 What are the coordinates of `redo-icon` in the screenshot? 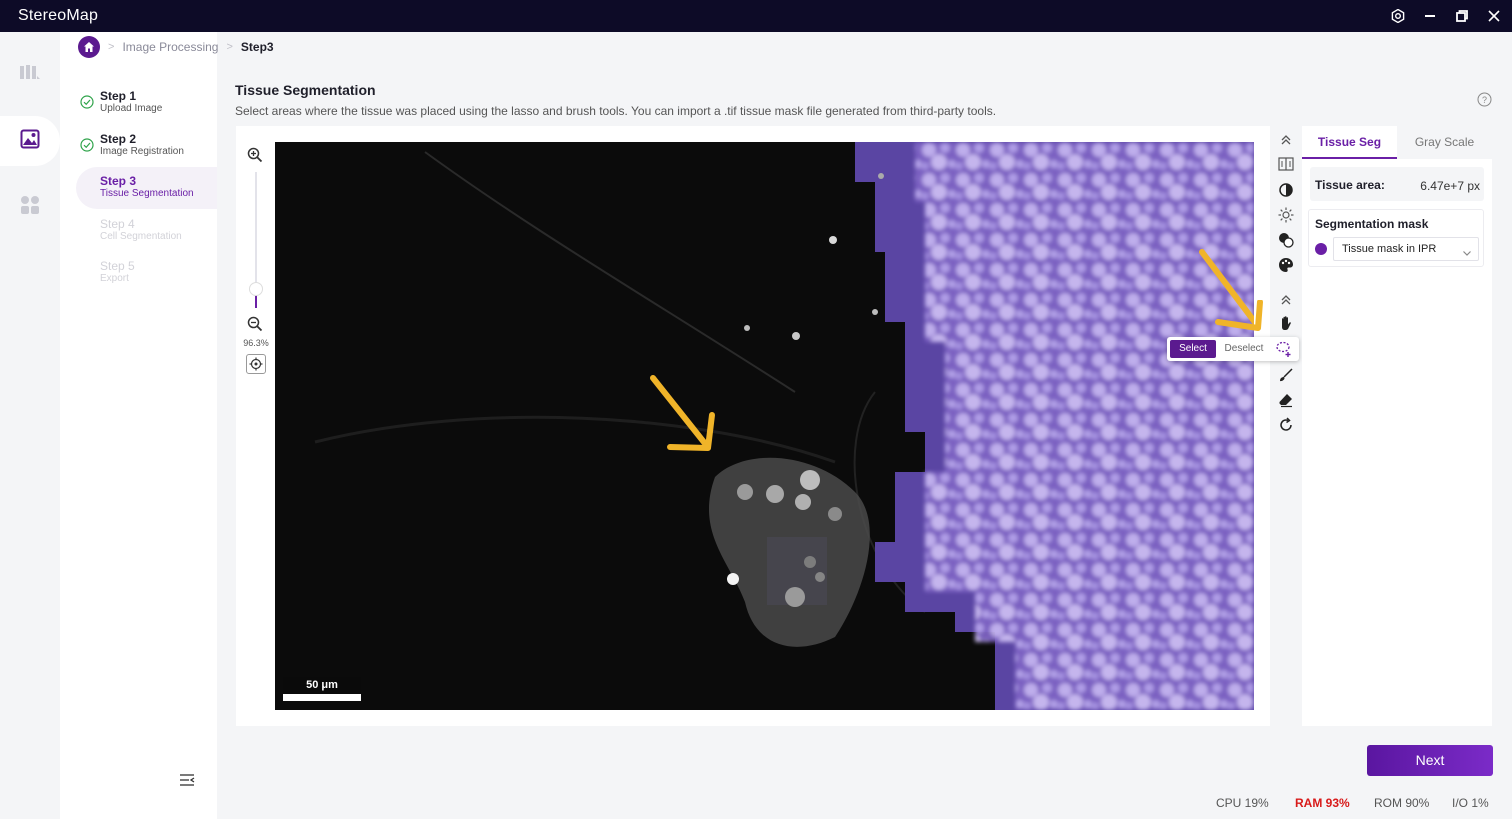 It's located at (1286, 425).